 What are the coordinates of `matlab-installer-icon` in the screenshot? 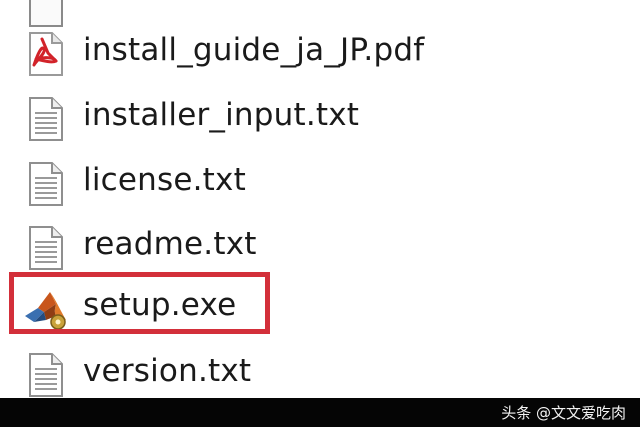 It's located at (45, 309).